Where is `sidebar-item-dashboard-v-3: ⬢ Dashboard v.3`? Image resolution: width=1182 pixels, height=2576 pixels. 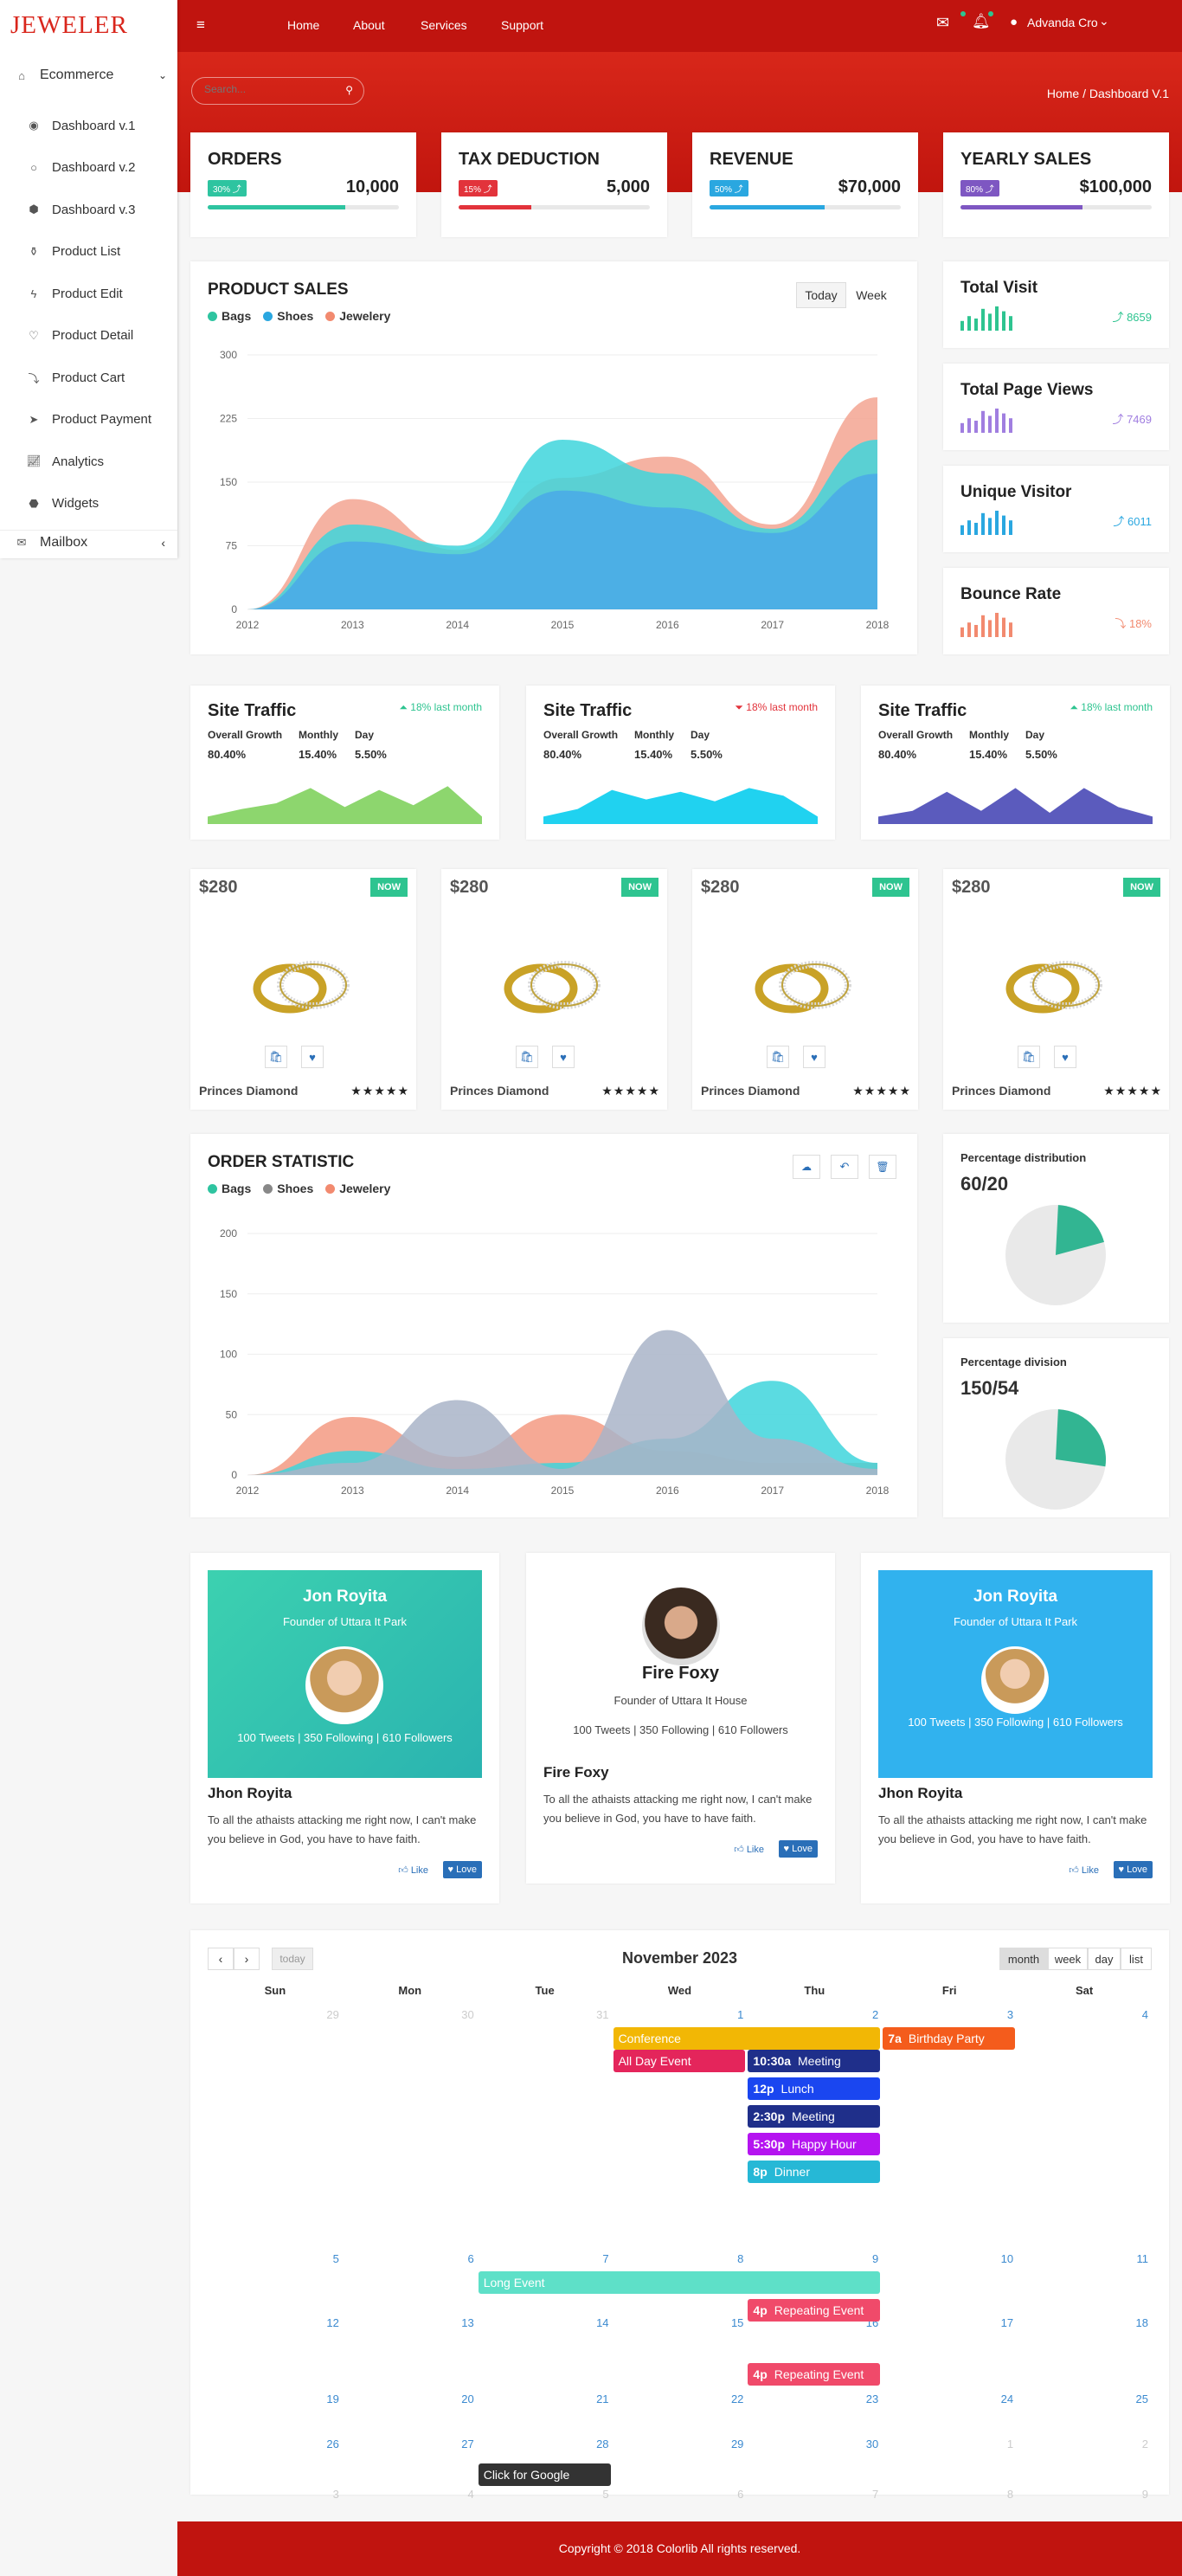 sidebar-item-dashboard-v-3: ⬢ Dashboard v.3 is located at coordinates (88, 209).